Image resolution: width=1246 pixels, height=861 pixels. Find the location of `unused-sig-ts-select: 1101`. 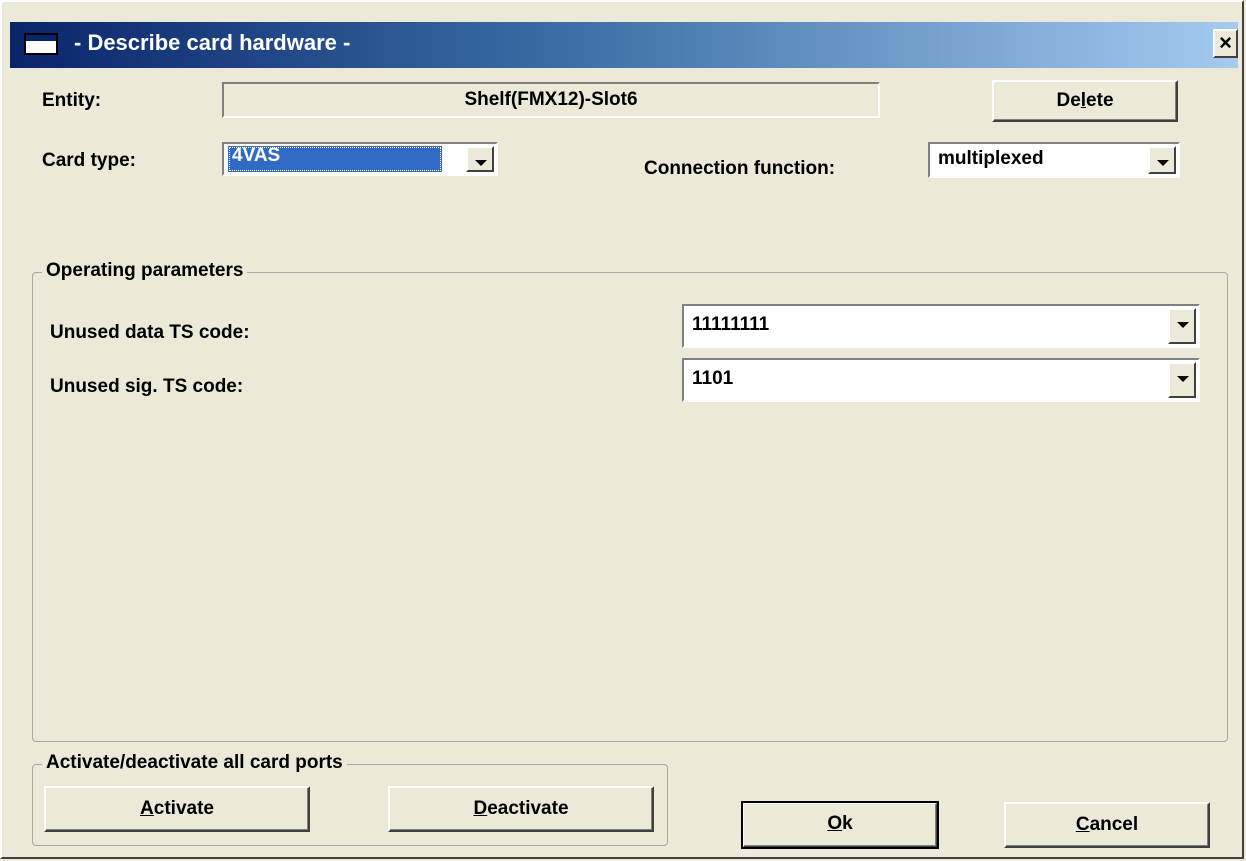

unused-sig-ts-select: 1101 is located at coordinates (941, 380).